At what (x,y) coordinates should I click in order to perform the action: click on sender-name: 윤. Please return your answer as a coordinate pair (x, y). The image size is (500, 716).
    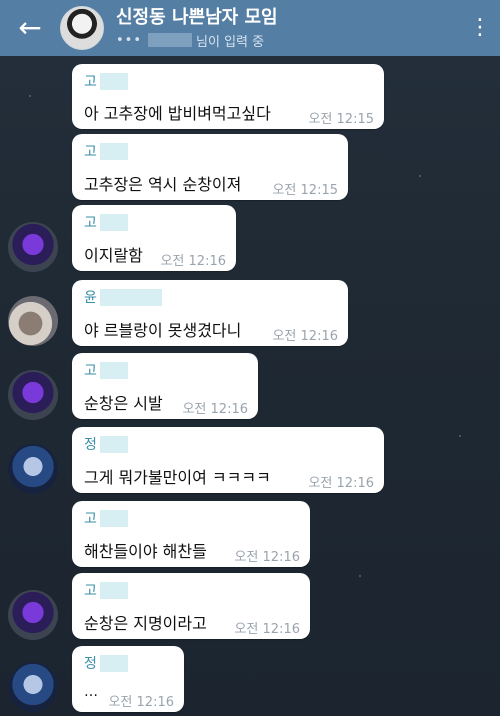
    Looking at the image, I should click on (123, 297).